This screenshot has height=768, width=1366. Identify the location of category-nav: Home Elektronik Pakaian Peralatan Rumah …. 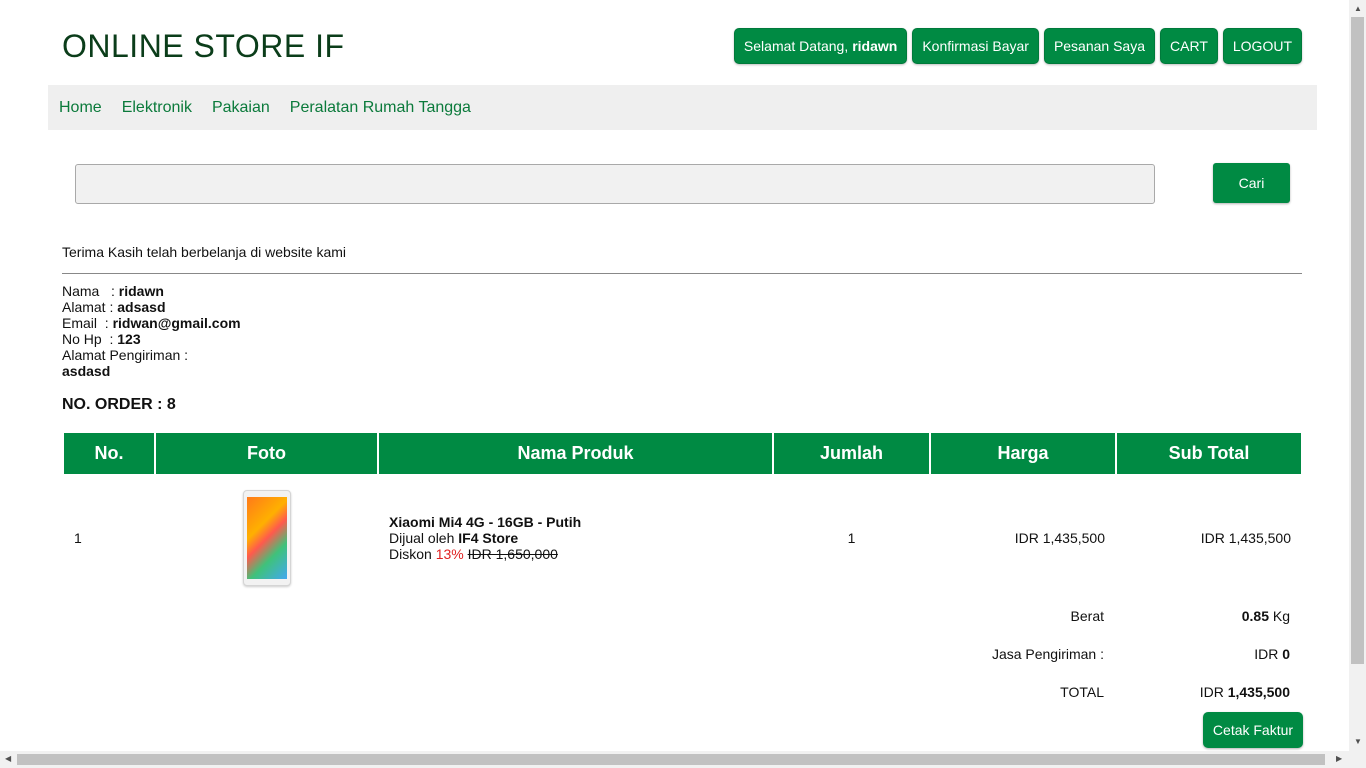
(682, 107).